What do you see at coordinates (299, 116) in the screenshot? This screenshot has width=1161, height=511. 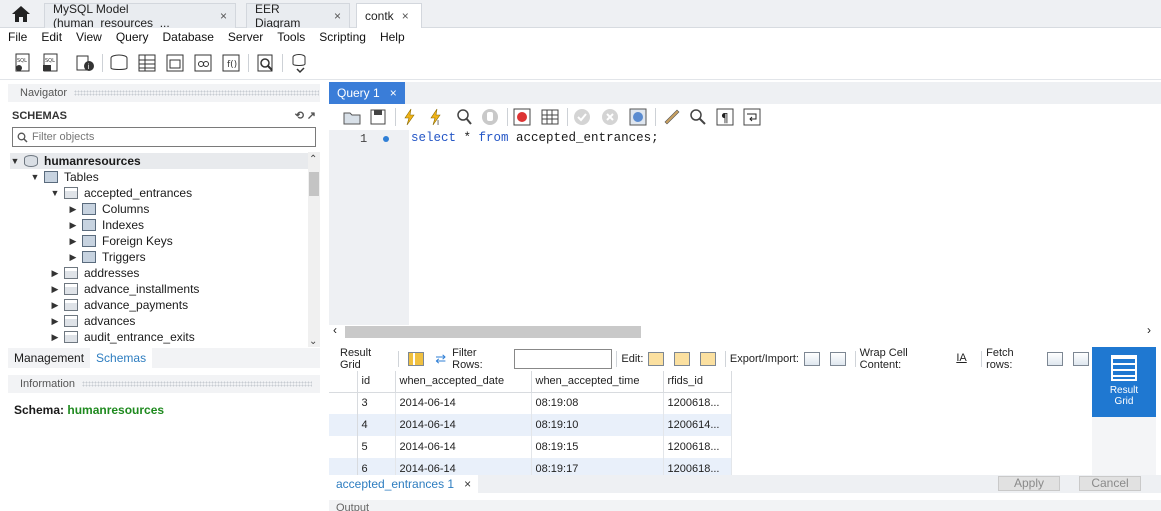 I see `refresh-icon: ⟲` at bounding box center [299, 116].